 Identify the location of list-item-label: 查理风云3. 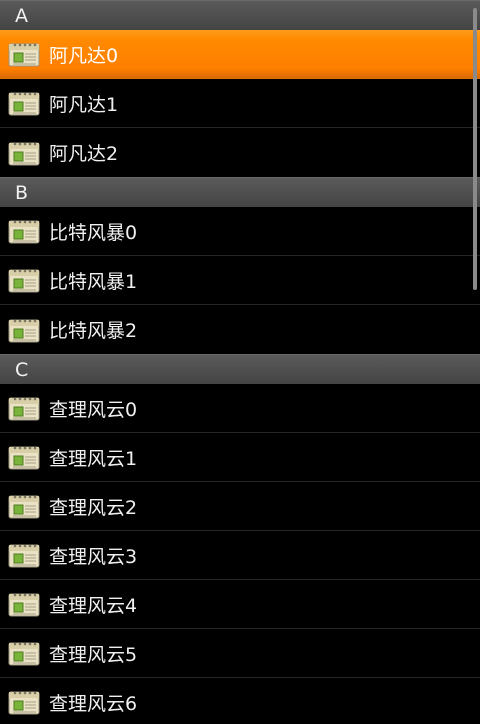
(93, 556).